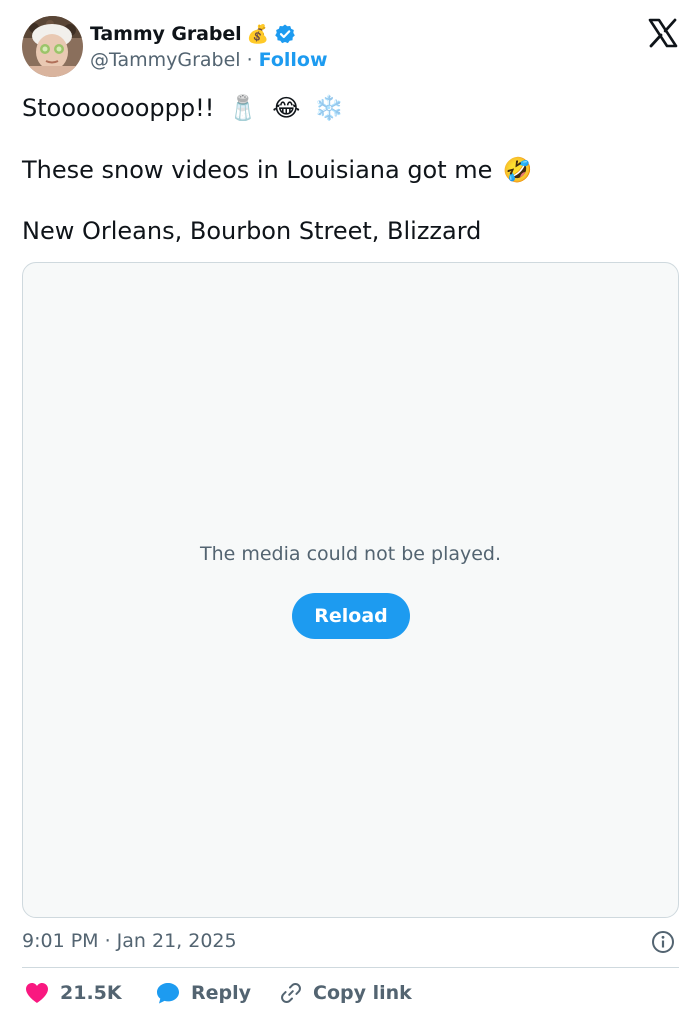 The image size is (700, 1021). What do you see at coordinates (329, 108) in the screenshot?
I see `snowflake-emoji: ❄️` at bounding box center [329, 108].